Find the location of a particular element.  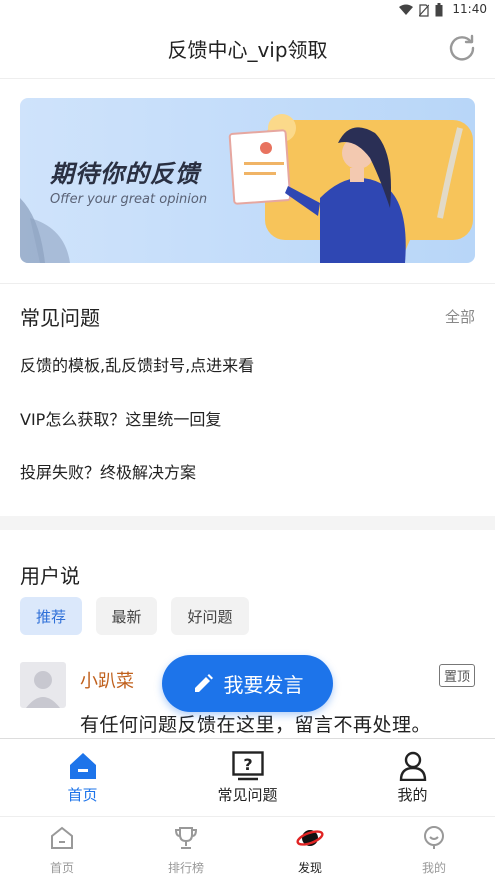

planet-icon is located at coordinates (310, 838).